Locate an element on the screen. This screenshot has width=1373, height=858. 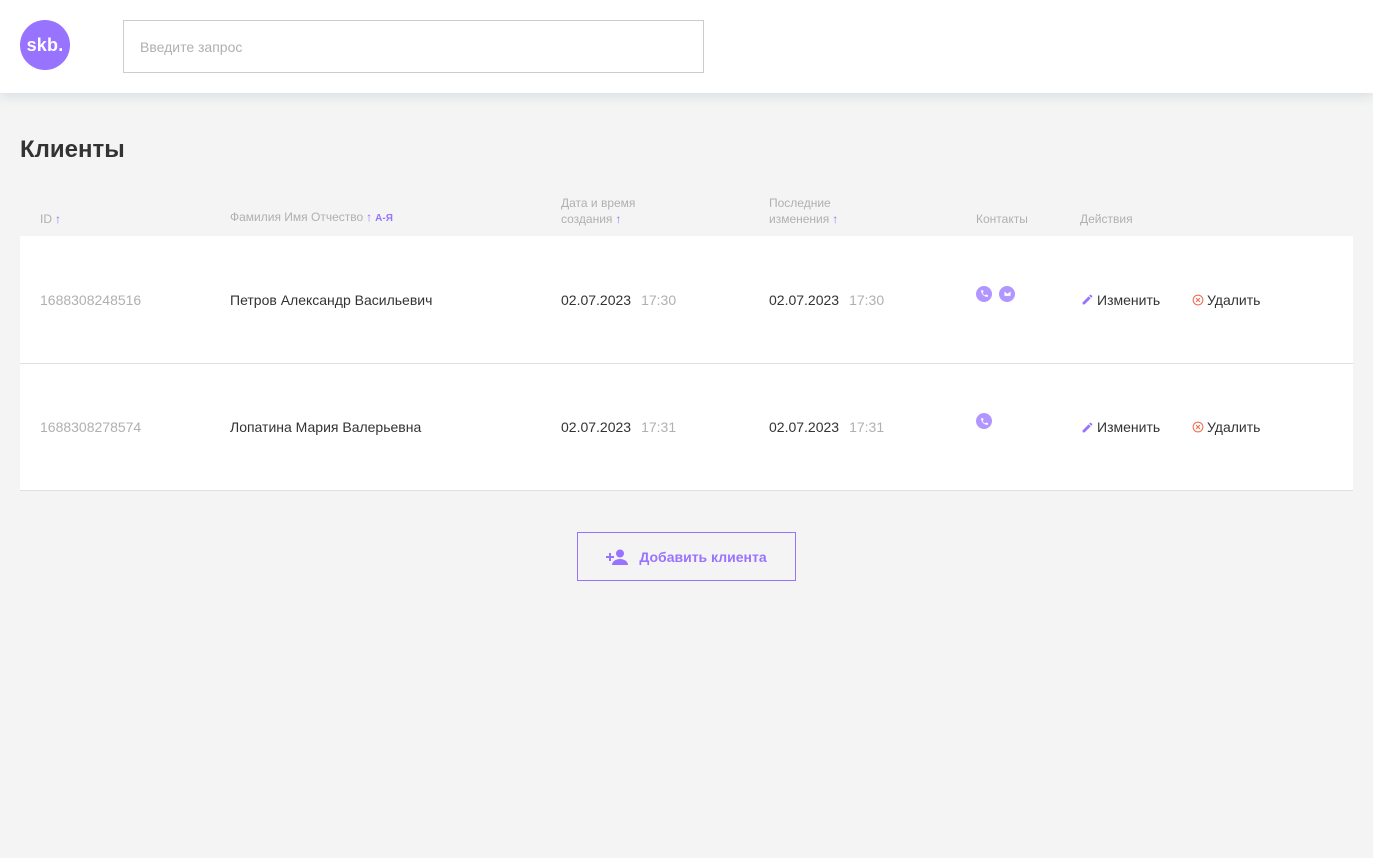
header-changed: Последние изменения ↑ is located at coordinates (803, 211).